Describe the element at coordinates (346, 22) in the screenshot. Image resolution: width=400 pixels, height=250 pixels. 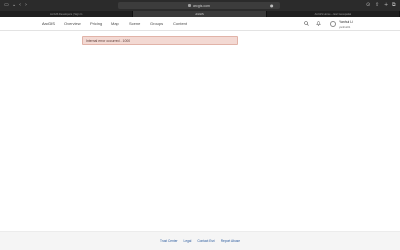
I see `user-name: Yanhui Li` at that location.